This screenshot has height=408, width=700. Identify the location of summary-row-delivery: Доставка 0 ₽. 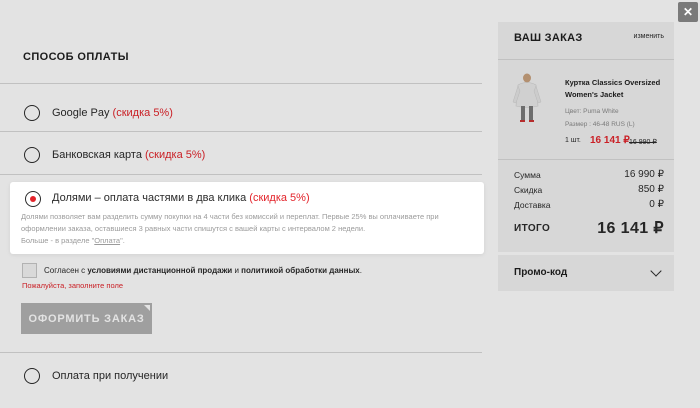
(589, 204).